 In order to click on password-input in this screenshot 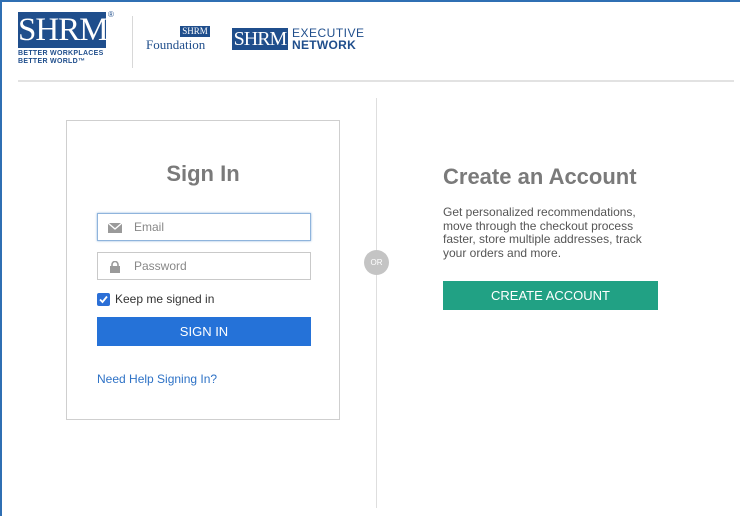, I will do `click(219, 266)`.